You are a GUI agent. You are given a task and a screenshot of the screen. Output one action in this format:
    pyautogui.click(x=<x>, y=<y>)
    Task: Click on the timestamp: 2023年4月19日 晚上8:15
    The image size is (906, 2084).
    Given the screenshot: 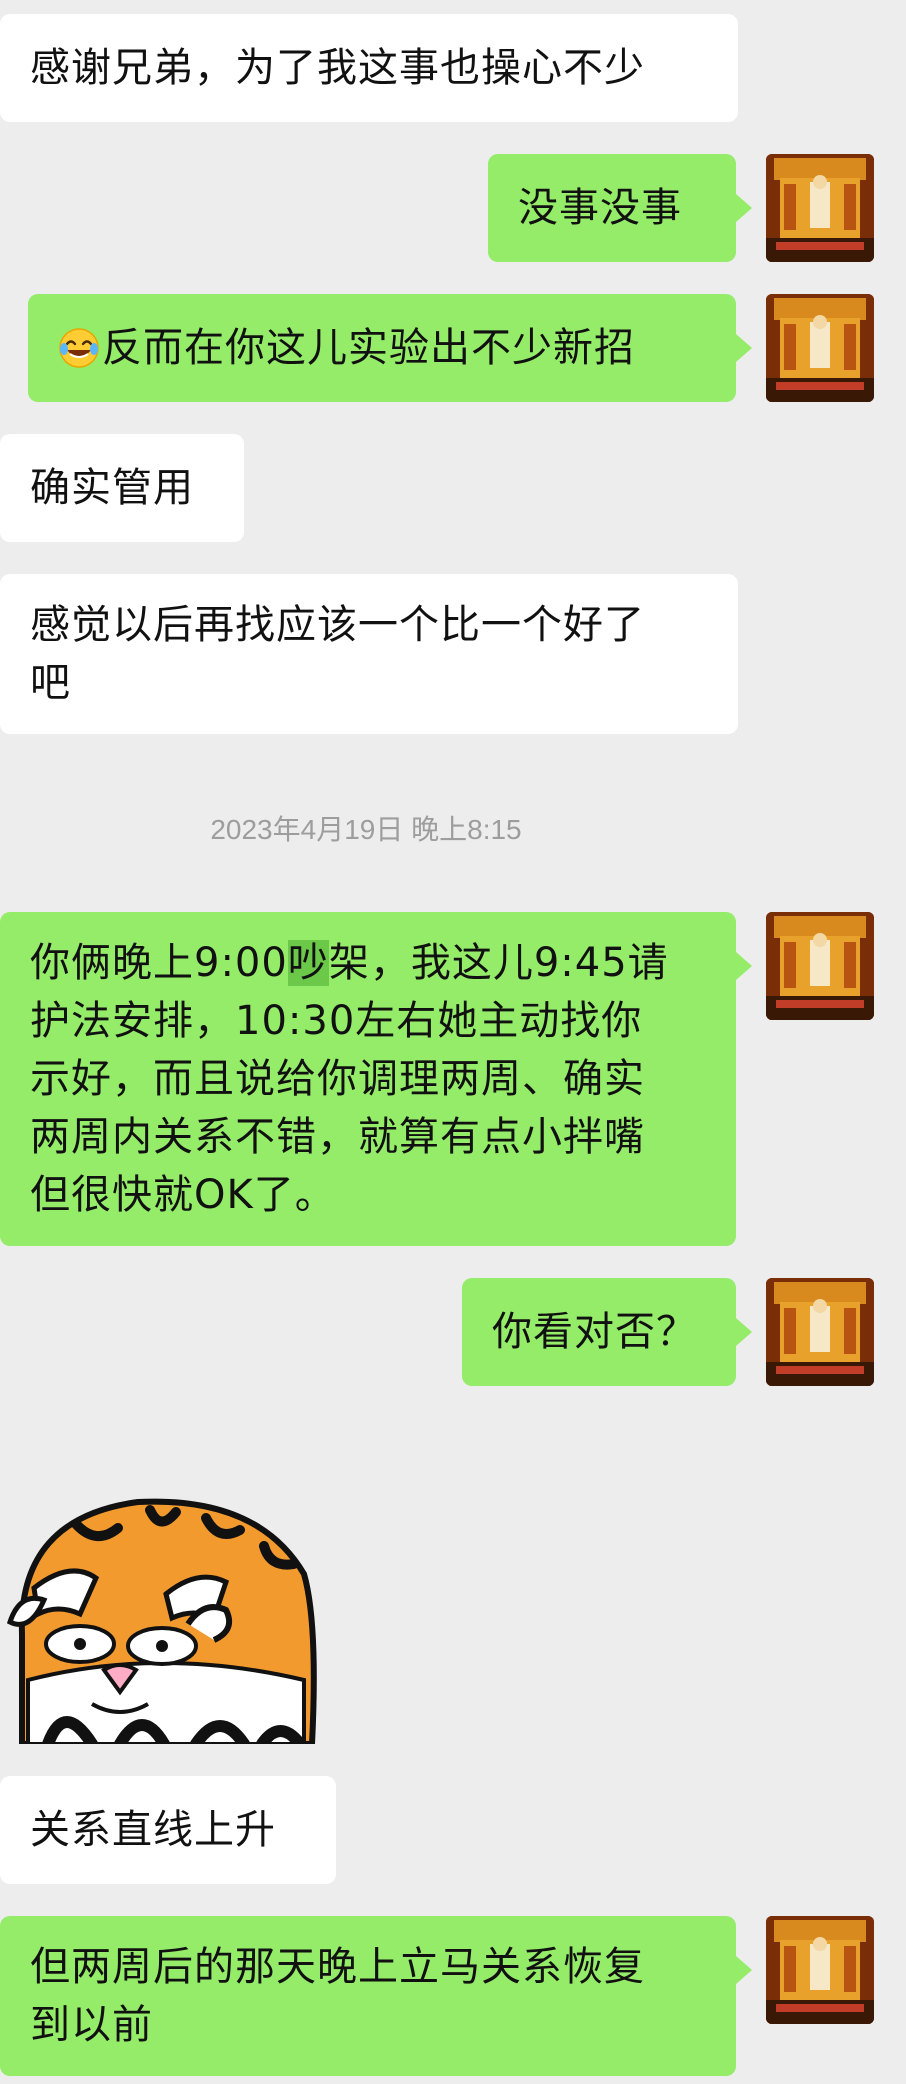 What is the action you would take?
    pyautogui.click(x=366, y=829)
    